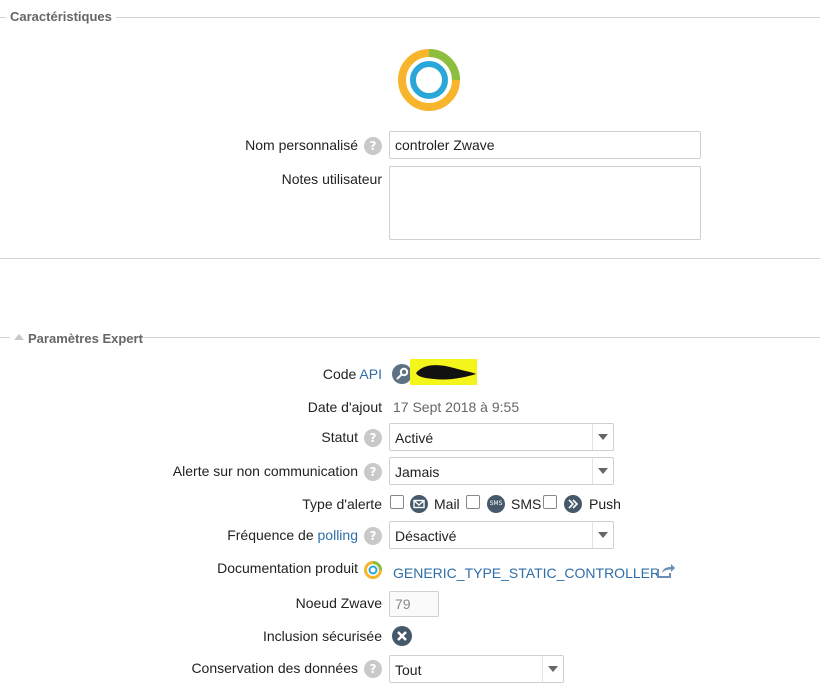  What do you see at coordinates (402, 374) in the screenshot?
I see `key-icon` at bounding box center [402, 374].